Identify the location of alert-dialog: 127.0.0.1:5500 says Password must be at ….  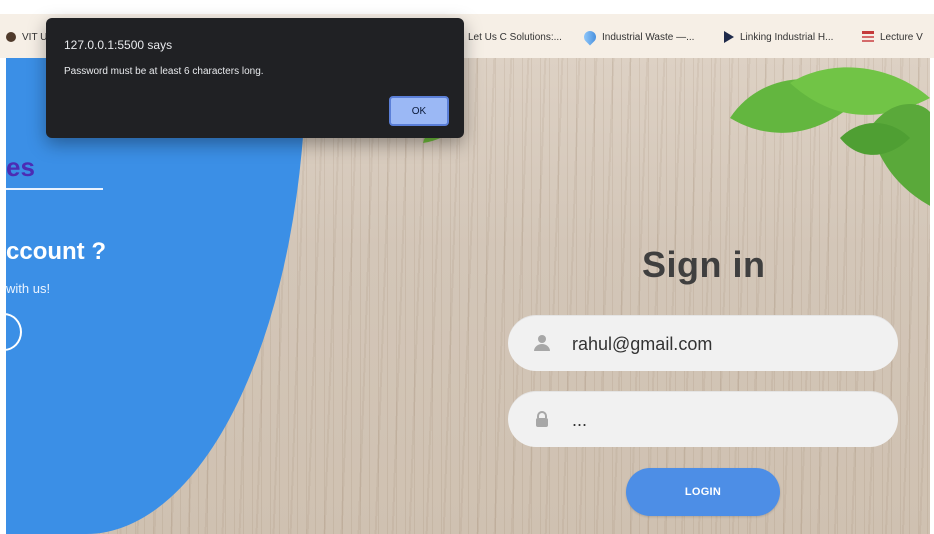
(255, 78).